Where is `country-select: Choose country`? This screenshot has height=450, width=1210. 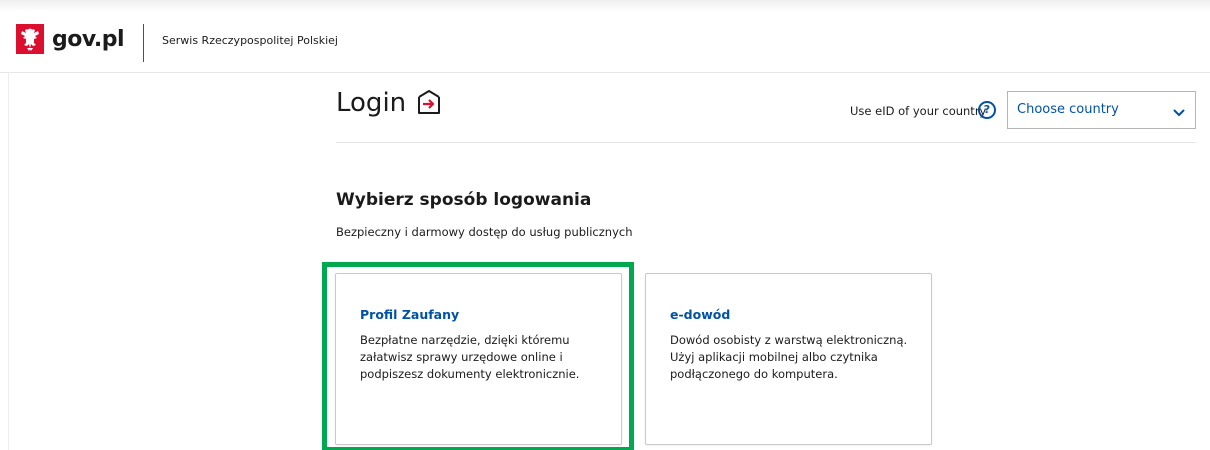
country-select: Choose country is located at coordinates (1101, 110).